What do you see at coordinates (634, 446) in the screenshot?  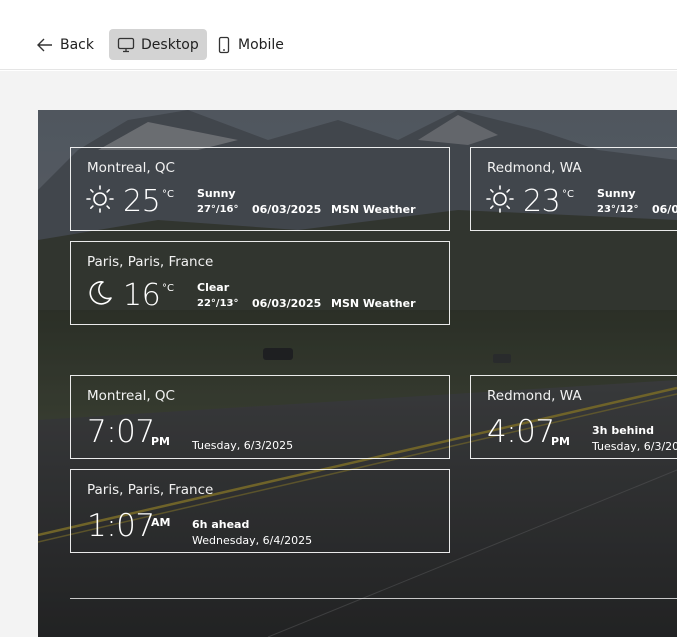 I see `clock-date: Tuesday, 6/3/202` at bounding box center [634, 446].